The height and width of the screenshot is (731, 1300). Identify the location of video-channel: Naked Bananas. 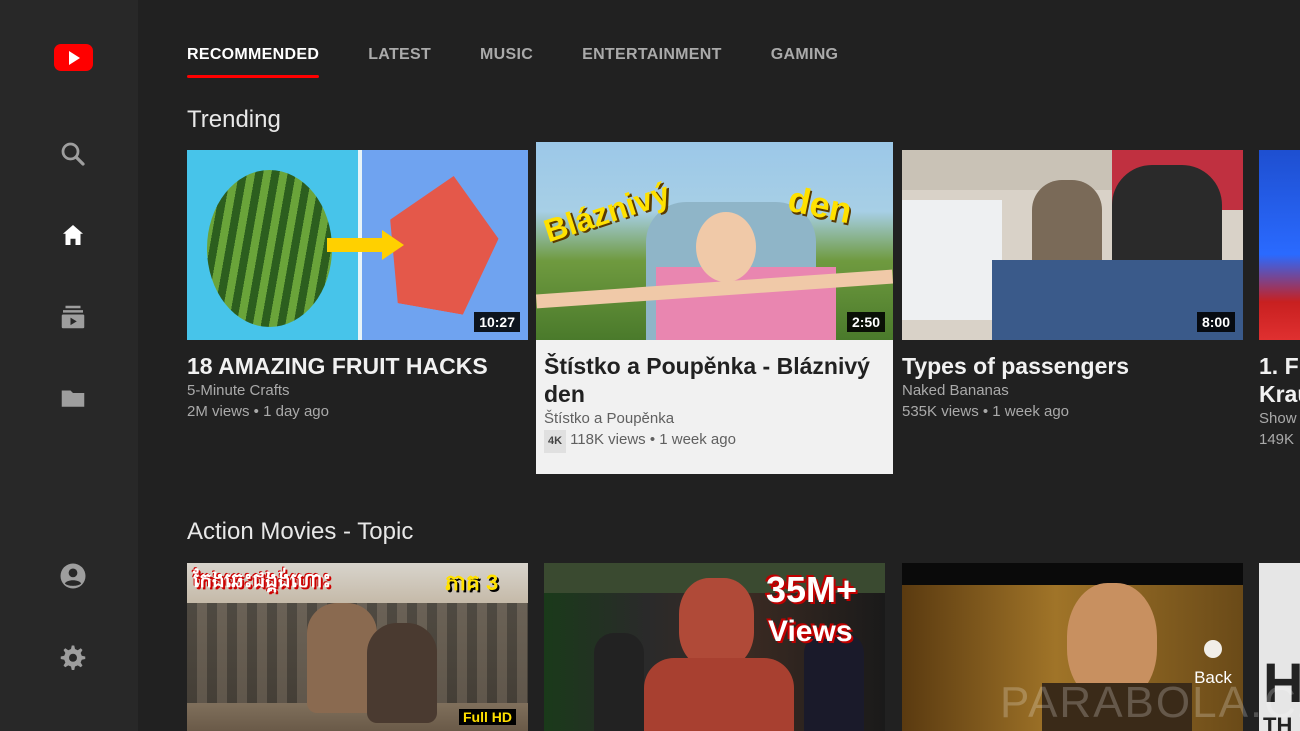
(955, 390).